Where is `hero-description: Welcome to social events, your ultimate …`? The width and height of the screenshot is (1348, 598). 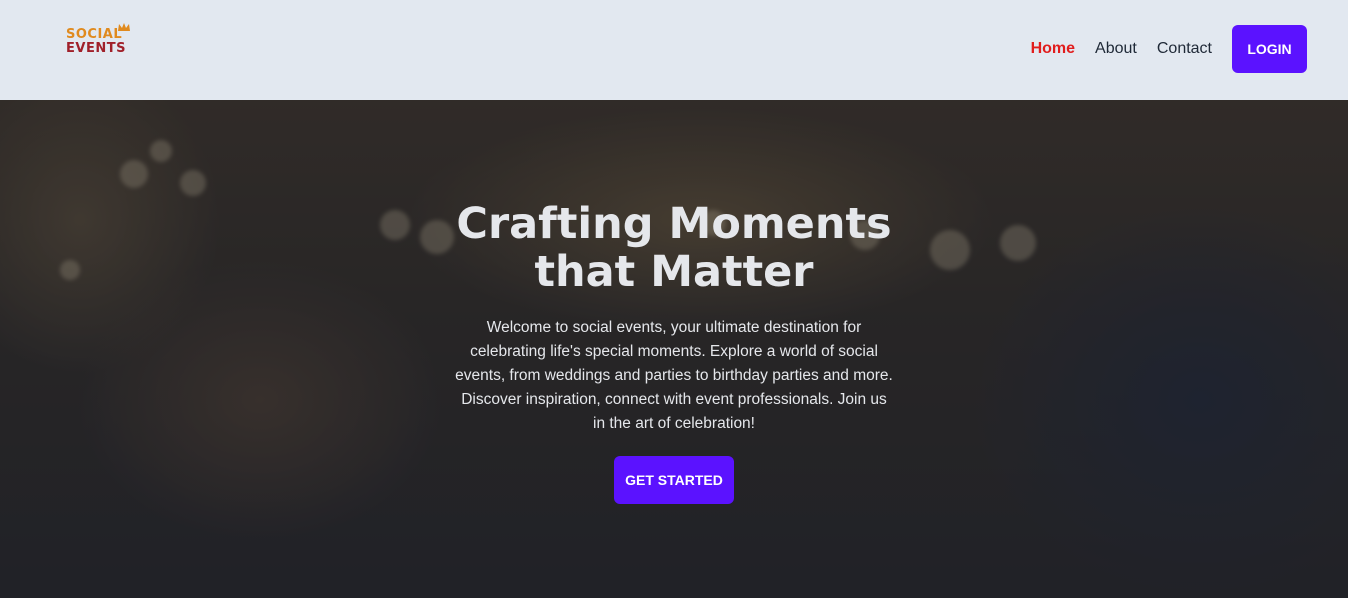
hero-description: Welcome to social events, your ultimate … is located at coordinates (674, 375).